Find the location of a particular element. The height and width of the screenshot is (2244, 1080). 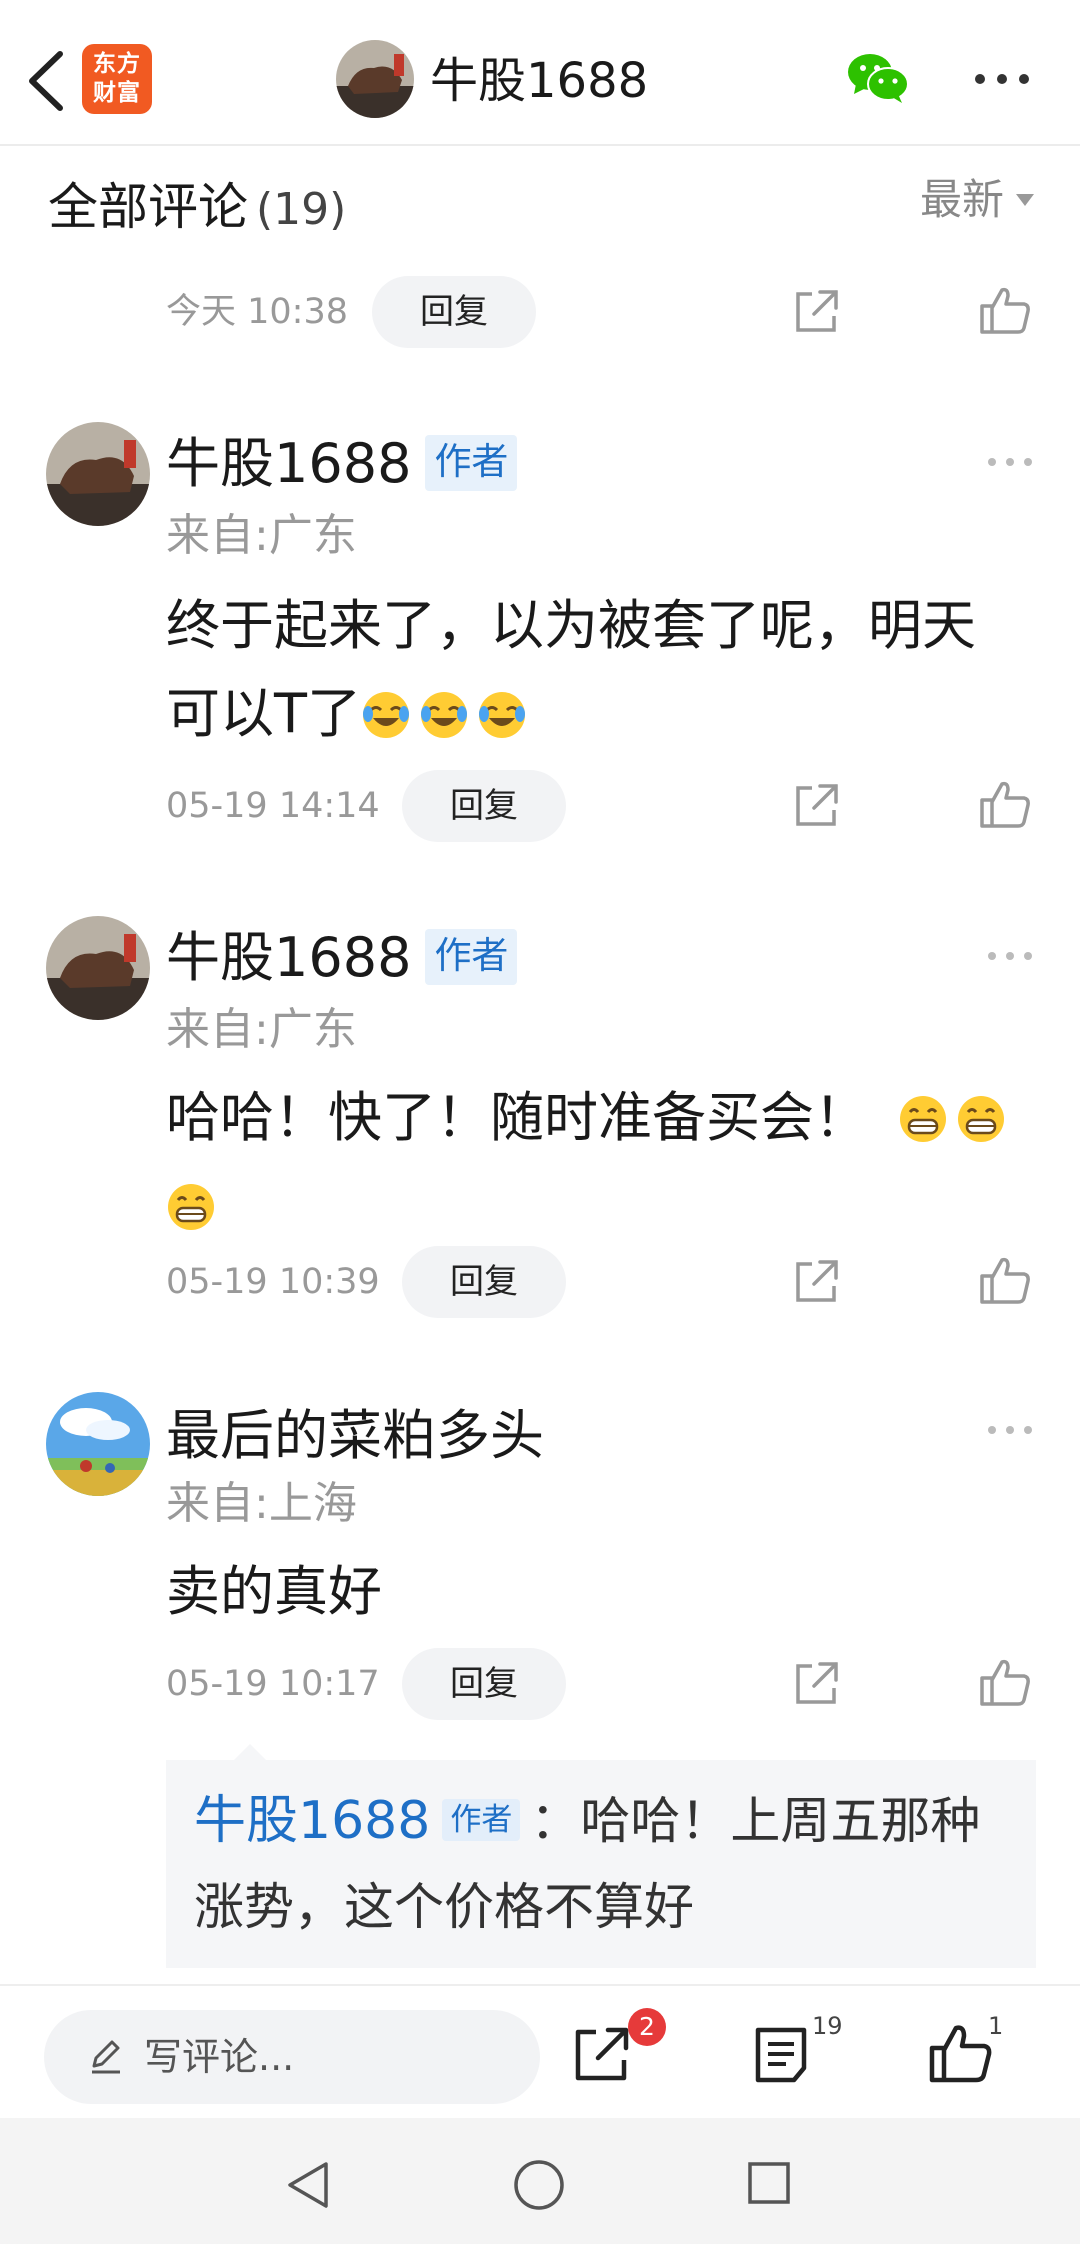

system-recent-apps-icon is located at coordinates (769, 2183).